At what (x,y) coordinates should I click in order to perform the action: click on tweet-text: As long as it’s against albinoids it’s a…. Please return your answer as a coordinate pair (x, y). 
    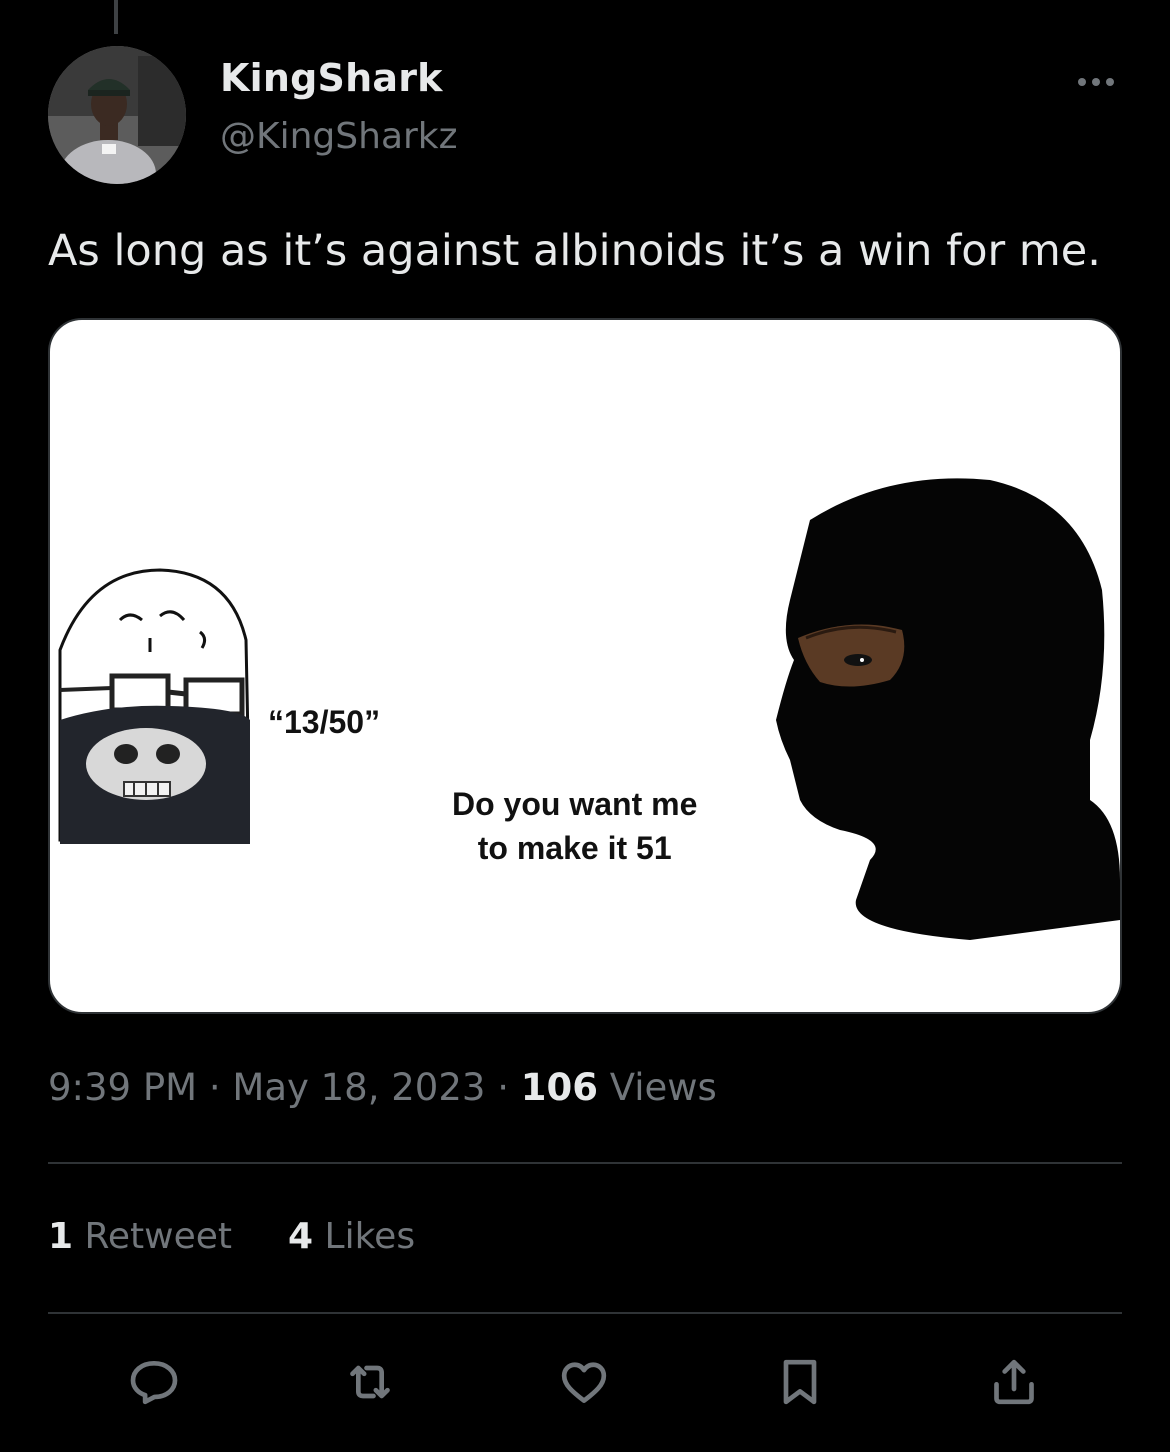
    Looking at the image, I should click on (574, 251).